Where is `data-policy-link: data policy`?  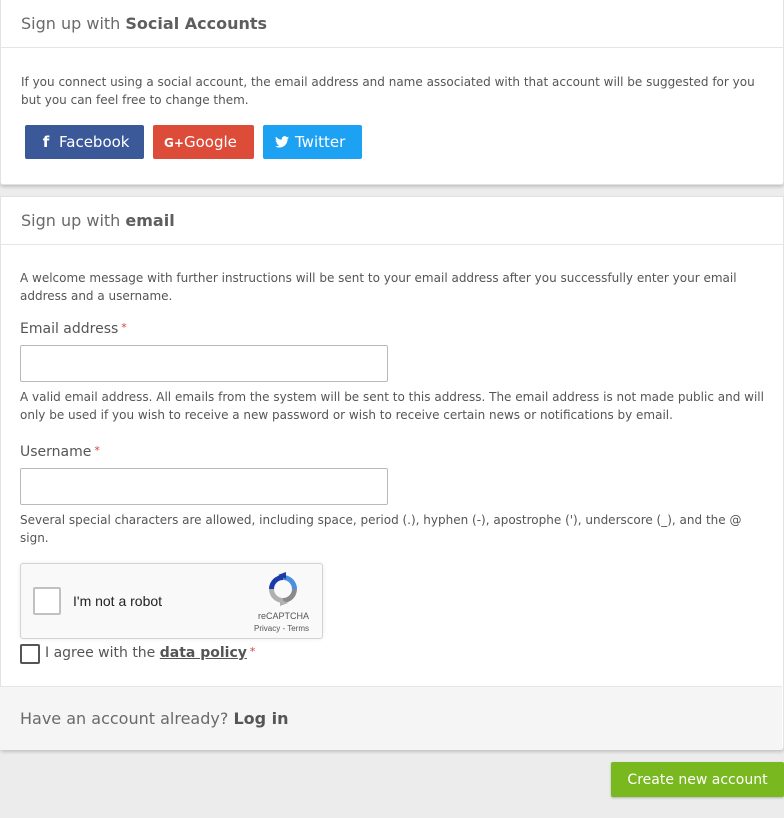 data-policy-link: data policy is located at coordinates (203, 653).